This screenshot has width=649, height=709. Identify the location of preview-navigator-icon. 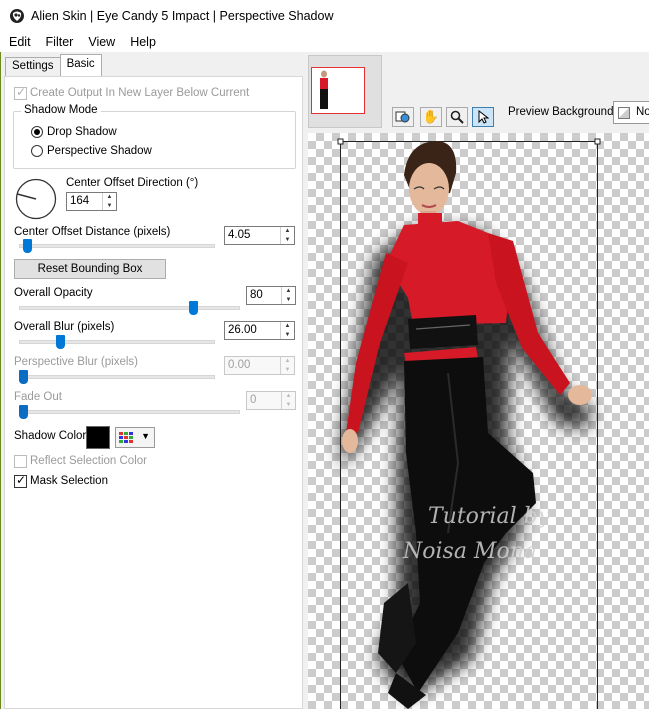
(402, 117).